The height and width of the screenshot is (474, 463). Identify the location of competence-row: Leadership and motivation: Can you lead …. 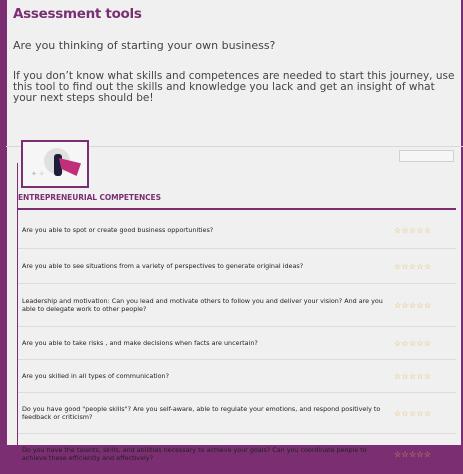
(237, 305).